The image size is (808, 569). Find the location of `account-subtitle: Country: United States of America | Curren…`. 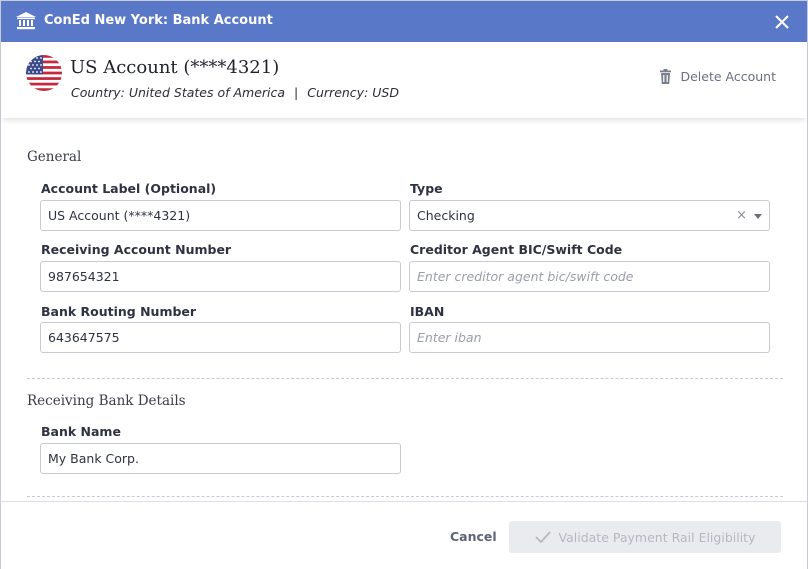

account-subtitle: Country: United States of America | Curren… is located at coordinates (235, 92).